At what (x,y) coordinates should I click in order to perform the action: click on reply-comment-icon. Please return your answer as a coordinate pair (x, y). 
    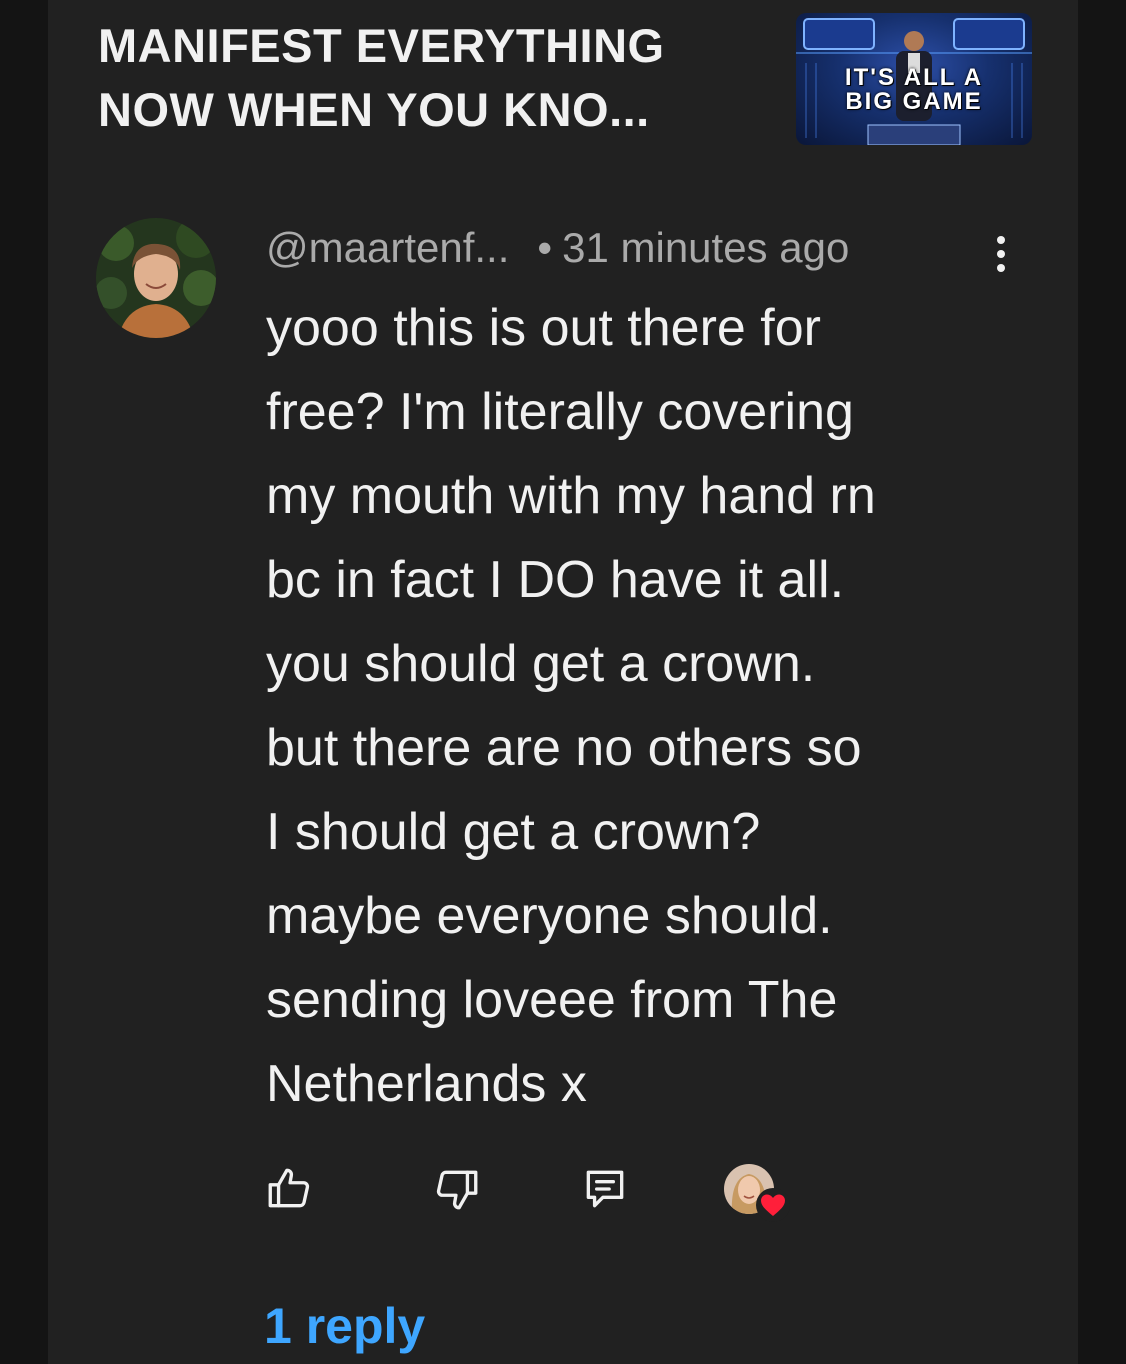
    Looking at the image, I should click on (605, 1189).